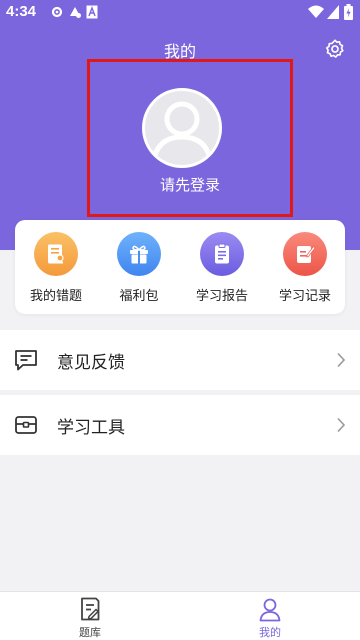 The image size is (360, 640). I want to click on tab-profile: 我的, so click(270, 618).